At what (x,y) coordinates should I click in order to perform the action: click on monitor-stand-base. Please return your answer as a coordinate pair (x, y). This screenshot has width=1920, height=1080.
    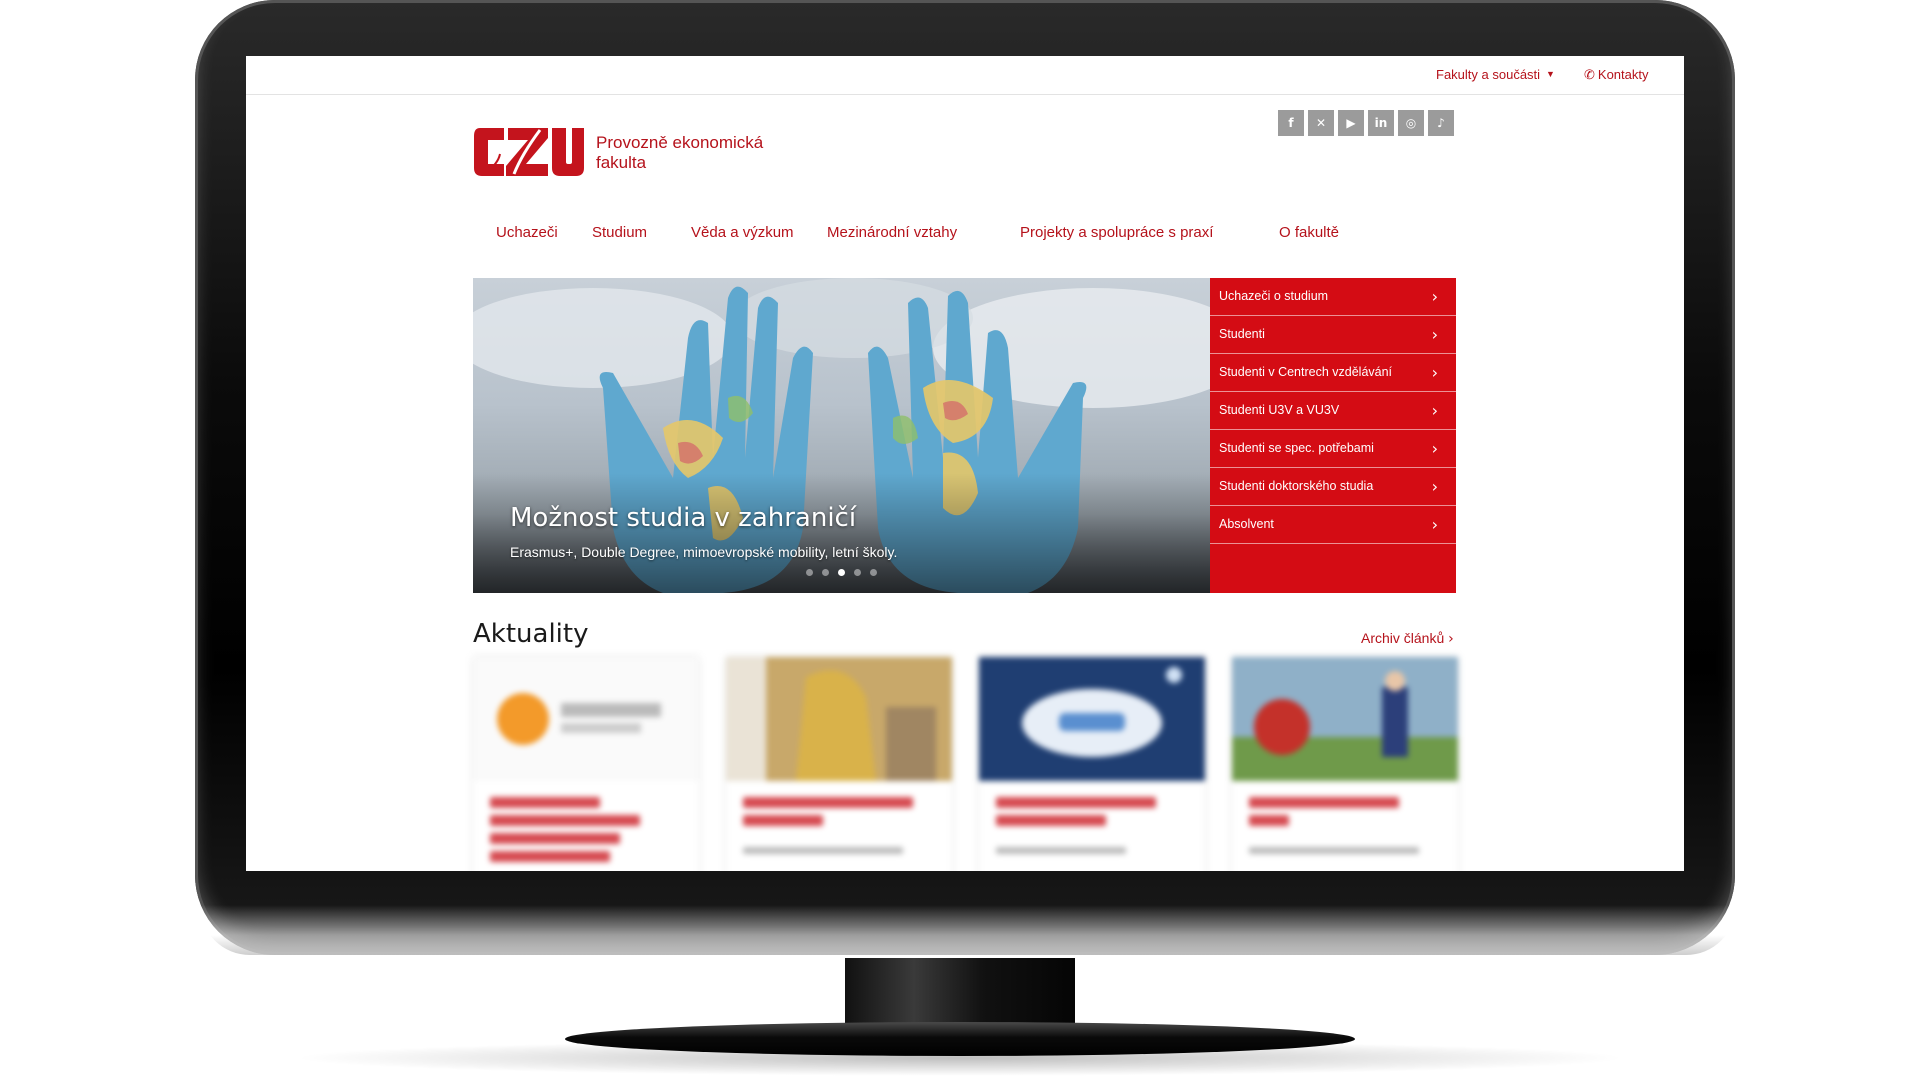
    Looking at the image, I should click on (960, 1039).